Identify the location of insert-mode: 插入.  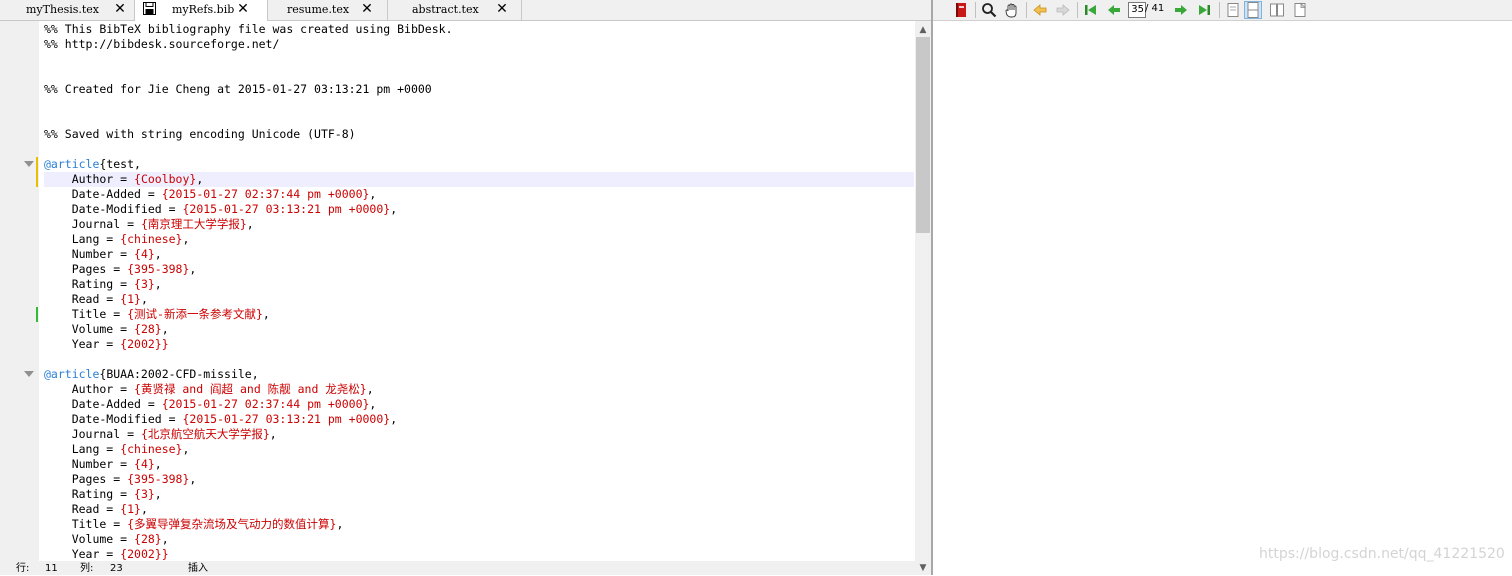
(198, 568).